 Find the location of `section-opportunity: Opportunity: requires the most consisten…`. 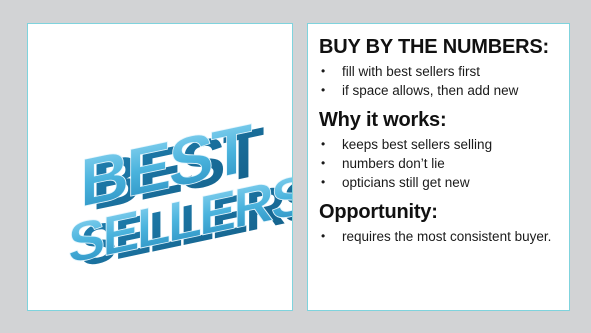

section-opportunity: Opportunity: requires the most consisten… is located at coordinates (439, 223).